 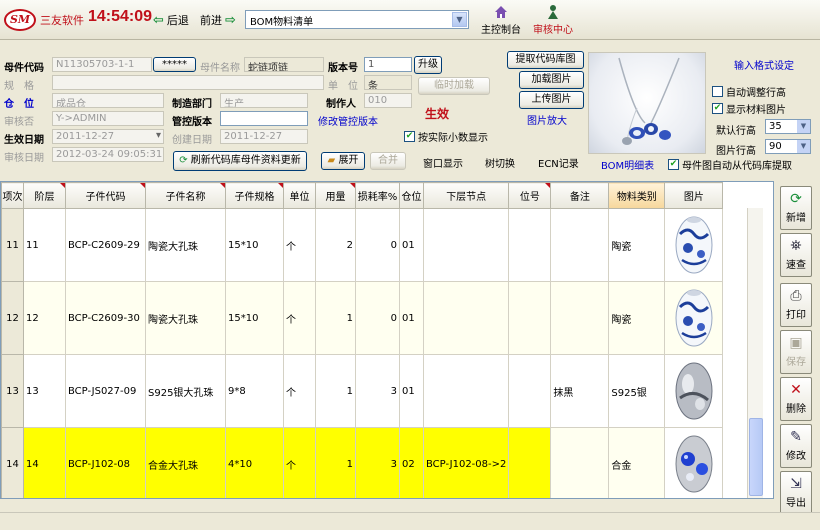 What do you see at coordinates (218, 20) in the screenshot?
I see `forward-button: 前进 ⇨` at bounding box center [218, 20].